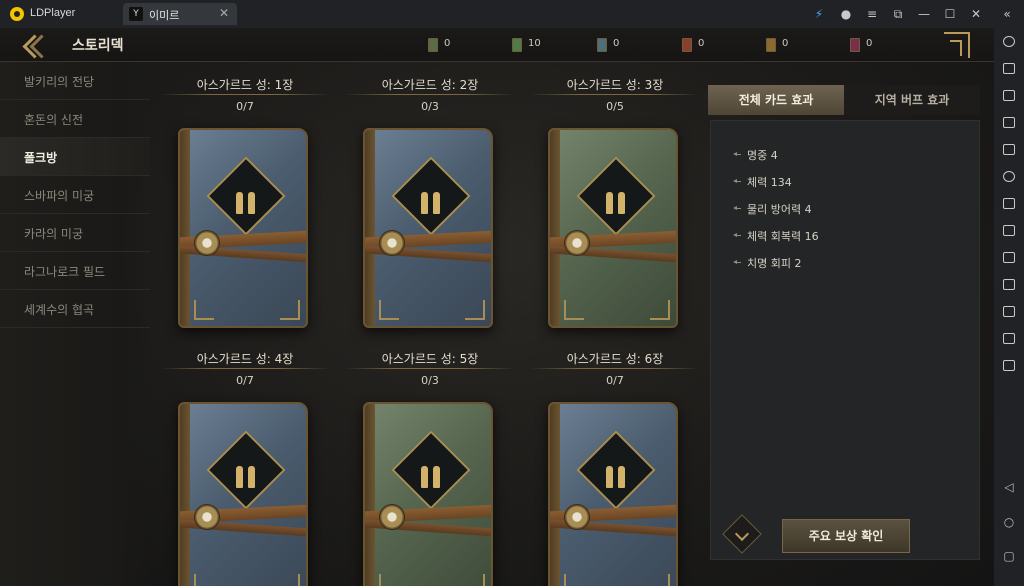 This screenshot has width=1024, height=586. I want to click on effect-text: 체력 회복력 16, so click(783, 236).